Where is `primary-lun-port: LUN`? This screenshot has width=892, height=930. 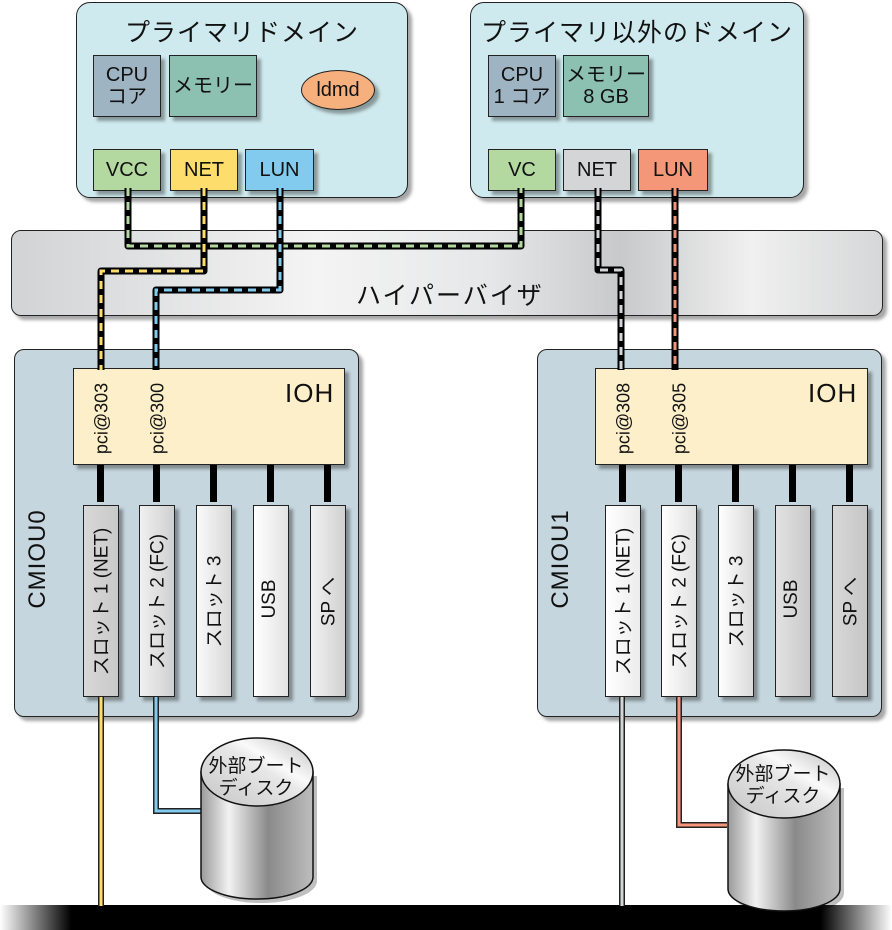 primary-lun-port: LUN is located at coordinates (279, 170).